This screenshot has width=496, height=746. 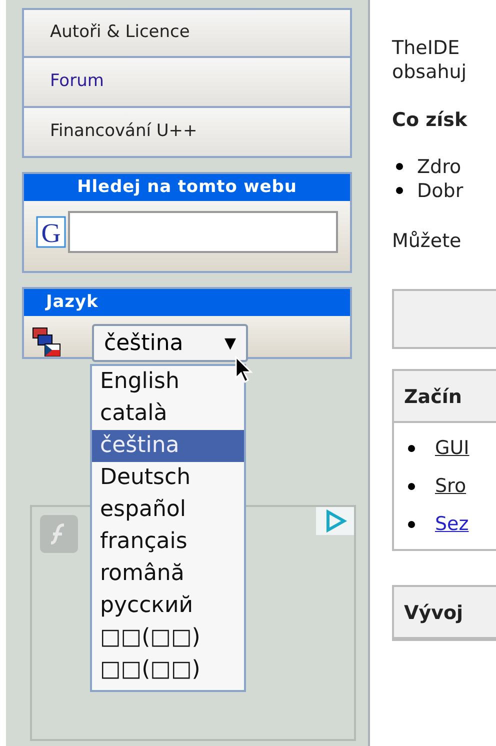 What do you see at coordinates (187, 83) in the screenshot?
I see `menu-item: Forum` at bounding box center [187, 83].